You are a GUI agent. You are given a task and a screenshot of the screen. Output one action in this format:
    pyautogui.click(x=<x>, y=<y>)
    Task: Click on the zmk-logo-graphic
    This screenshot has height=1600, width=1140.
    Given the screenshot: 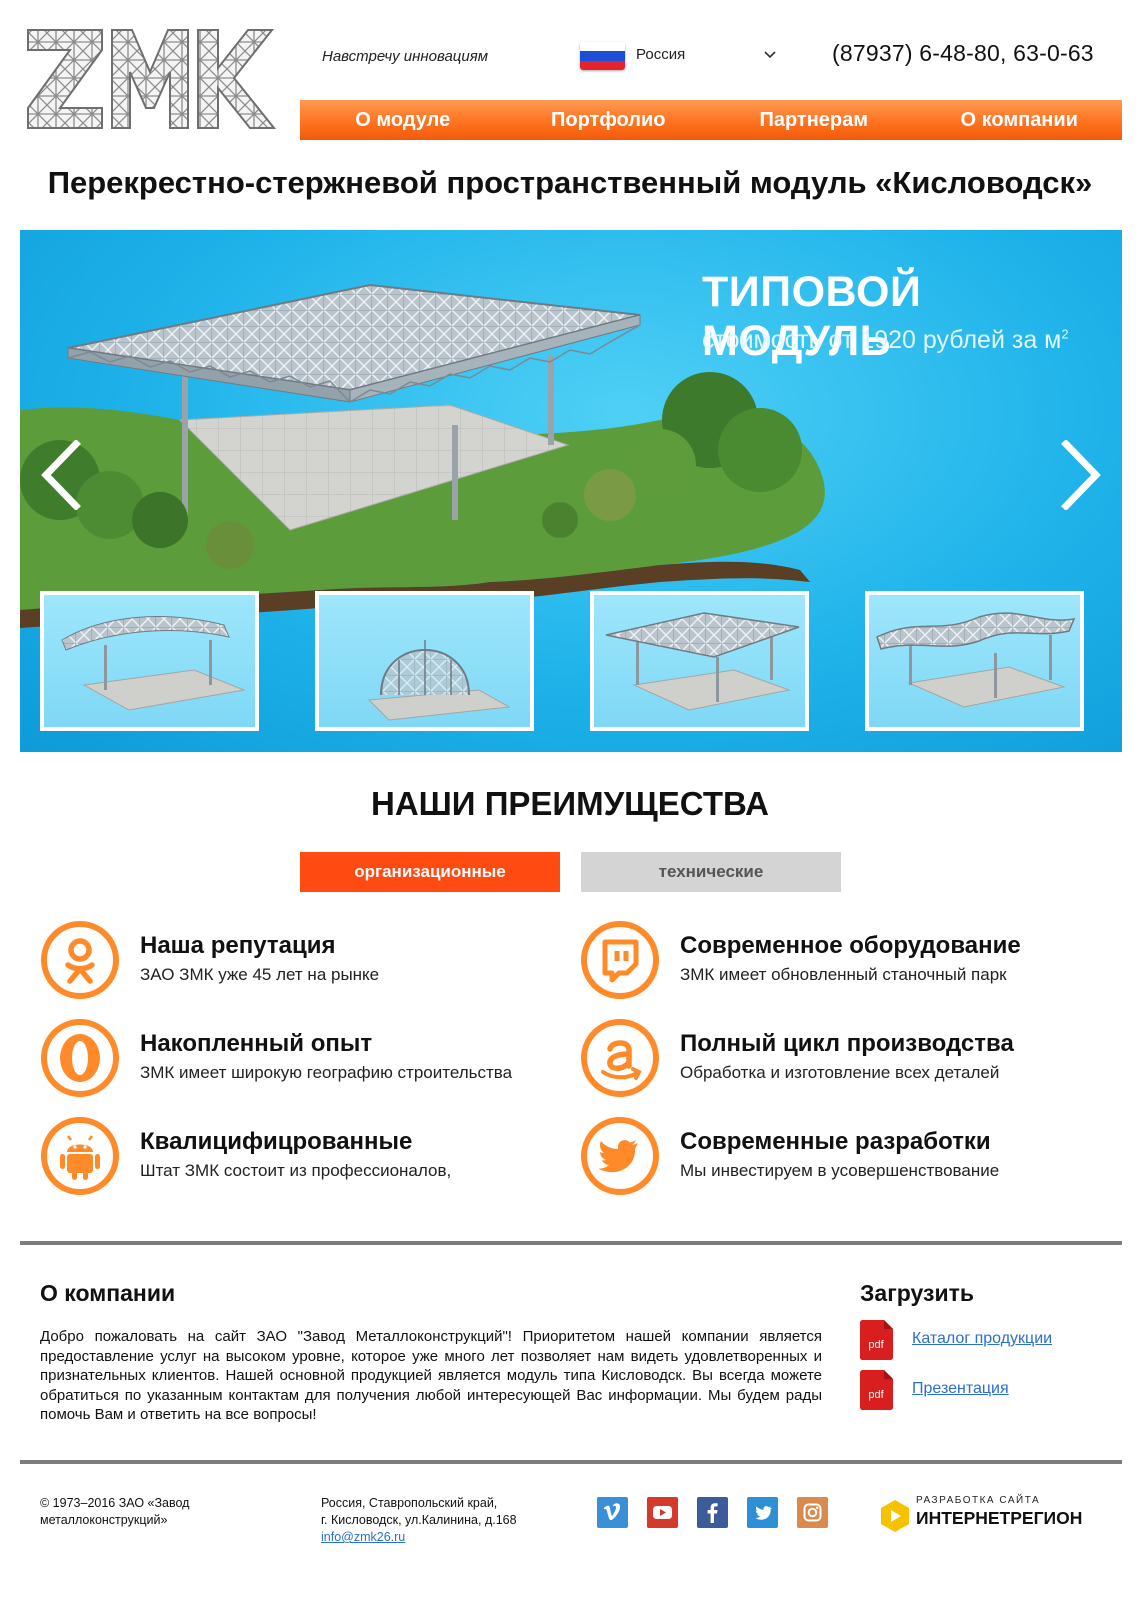 What is the action you would take?
    pyautogui.click(x=152, y=79)
    